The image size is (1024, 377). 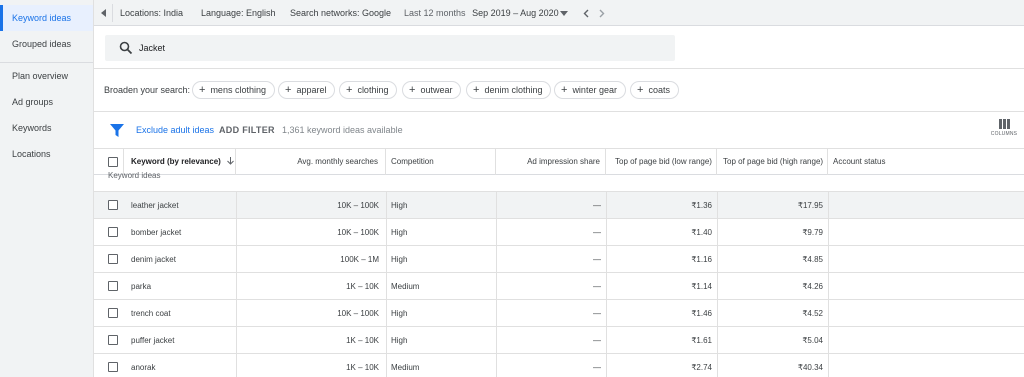 I want to click on table-row: bomber jacket 10K – 100K High — ₹1.40 ₹9.79, so click(x=559, y=232).